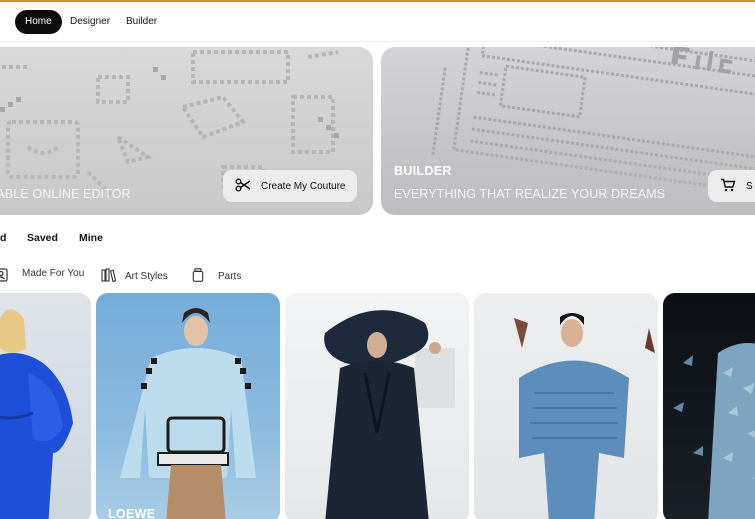 This screenshot has width=755, height=519. I want to click on create-couture-button: Create My Couture, so click(290, 186).